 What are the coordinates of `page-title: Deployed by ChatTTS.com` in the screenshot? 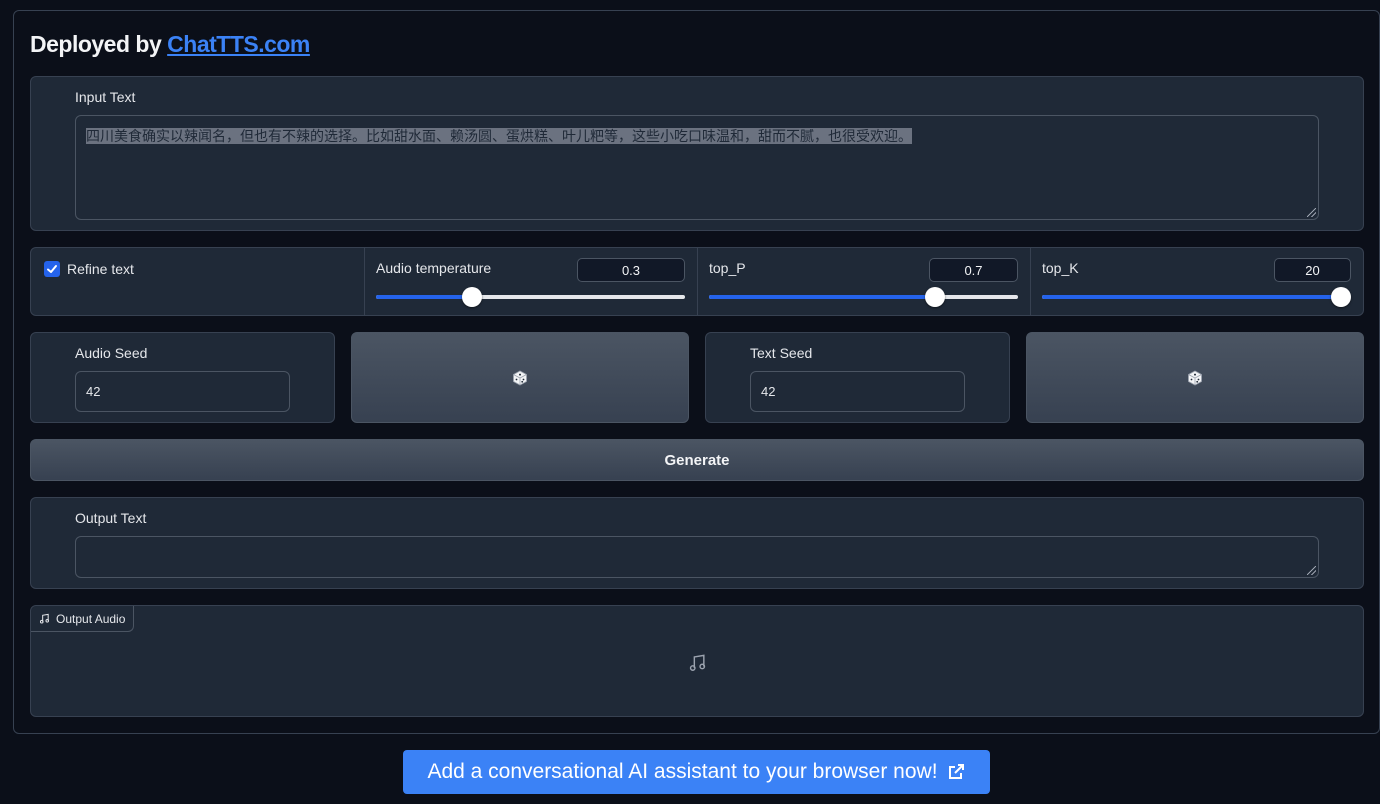 It's located at (170, 44).